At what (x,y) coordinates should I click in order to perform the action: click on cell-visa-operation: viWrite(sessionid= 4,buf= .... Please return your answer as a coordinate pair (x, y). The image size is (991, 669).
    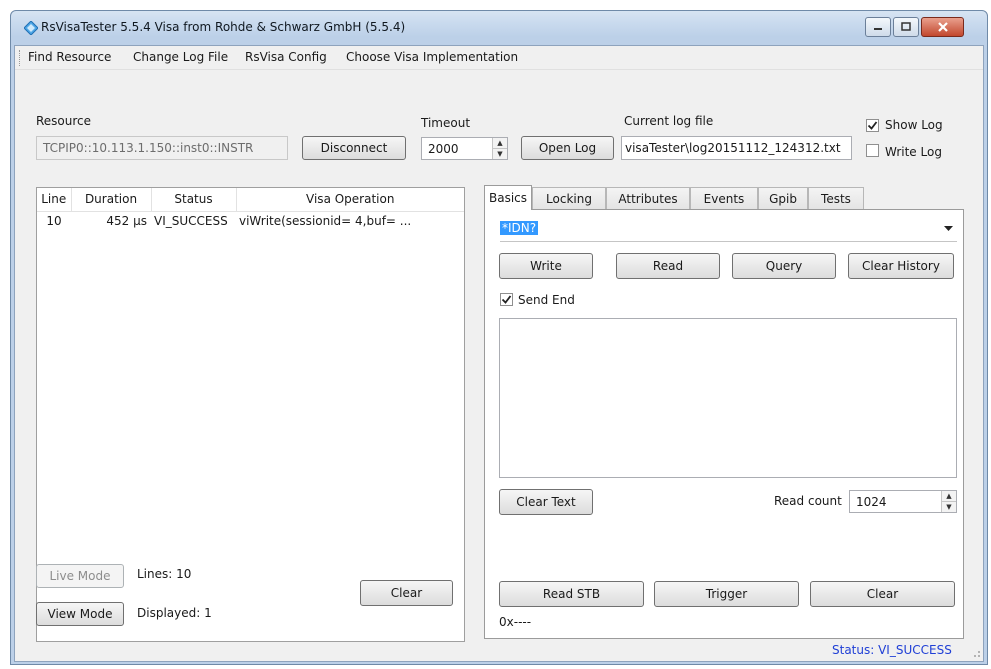
    Looking at the image, I should click on (325, 221).